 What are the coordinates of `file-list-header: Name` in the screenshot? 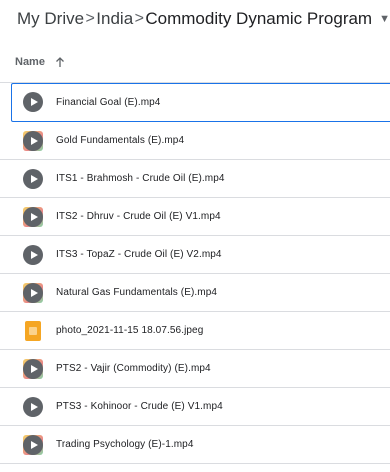 It's located at (195, 62).